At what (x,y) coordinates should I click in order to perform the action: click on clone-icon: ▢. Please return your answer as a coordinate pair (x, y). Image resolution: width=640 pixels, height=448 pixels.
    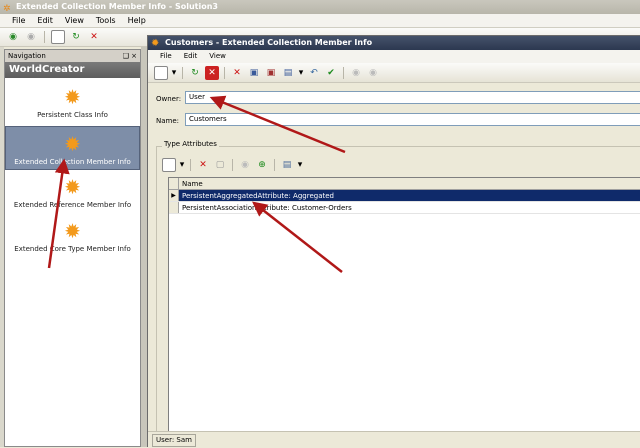
    Looking at the image, I should click on (220, 165).